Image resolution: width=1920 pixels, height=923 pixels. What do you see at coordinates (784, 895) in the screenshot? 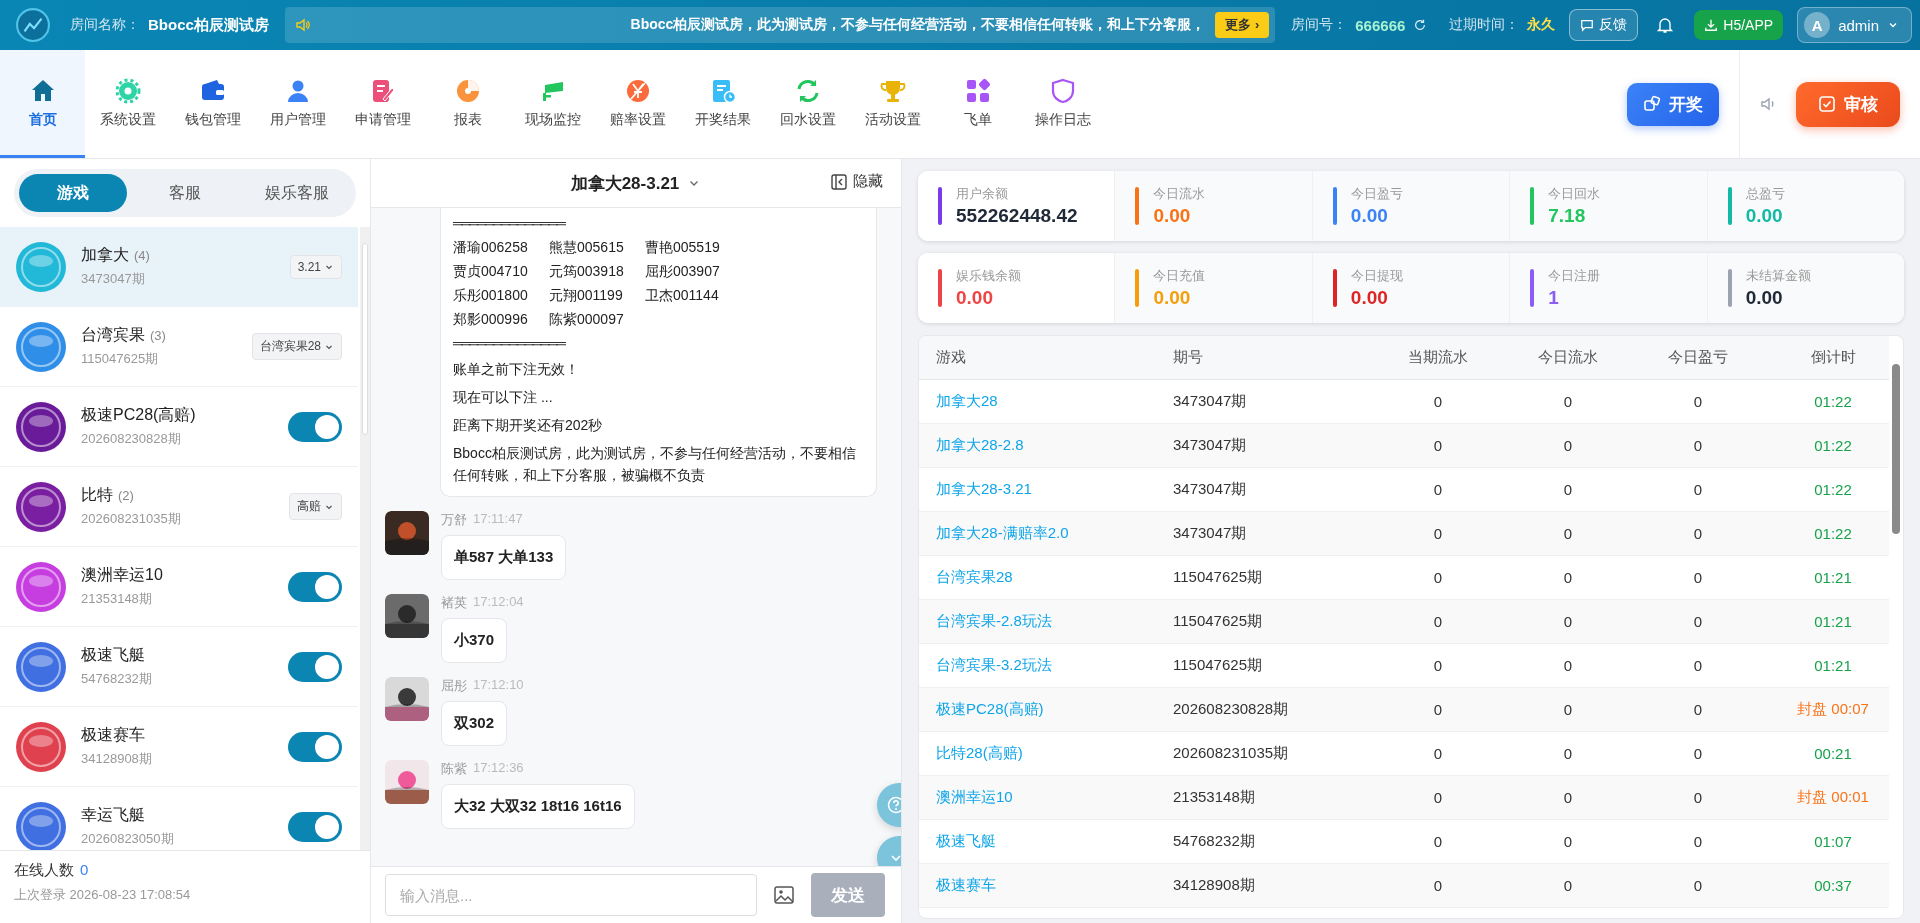
I see `image-icon` at bounding box center [784, 895].